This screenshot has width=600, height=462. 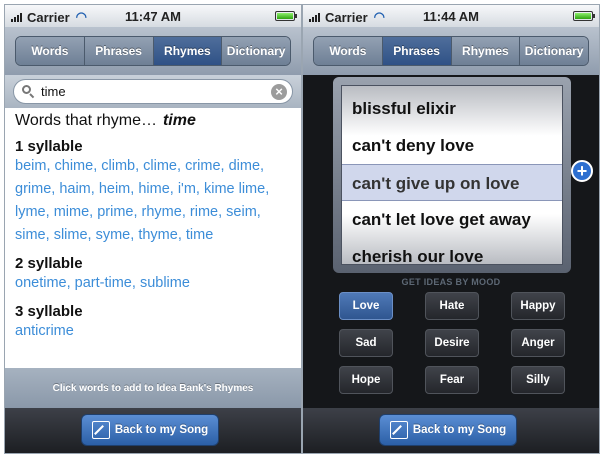 What do you see at coordinates (538, 306) in the screenshot?
I see `mood-button-happy: Happy` at bounding box center [538, 306].